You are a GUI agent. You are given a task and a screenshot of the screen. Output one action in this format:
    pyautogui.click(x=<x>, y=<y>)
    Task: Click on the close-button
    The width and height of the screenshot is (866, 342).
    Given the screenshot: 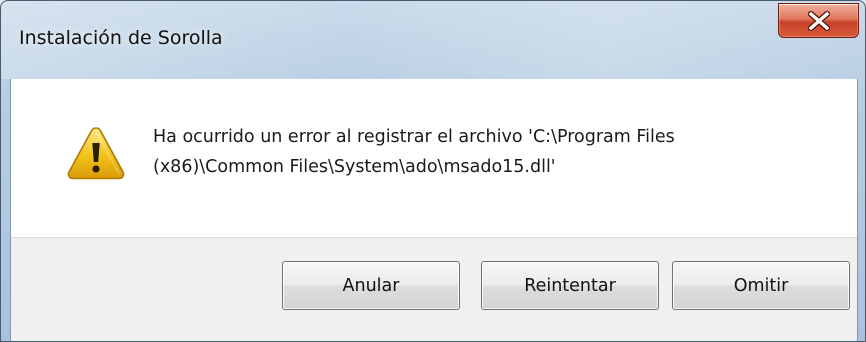 What is the action you would take?
    pyautogui.click(x=818, y=20)
    